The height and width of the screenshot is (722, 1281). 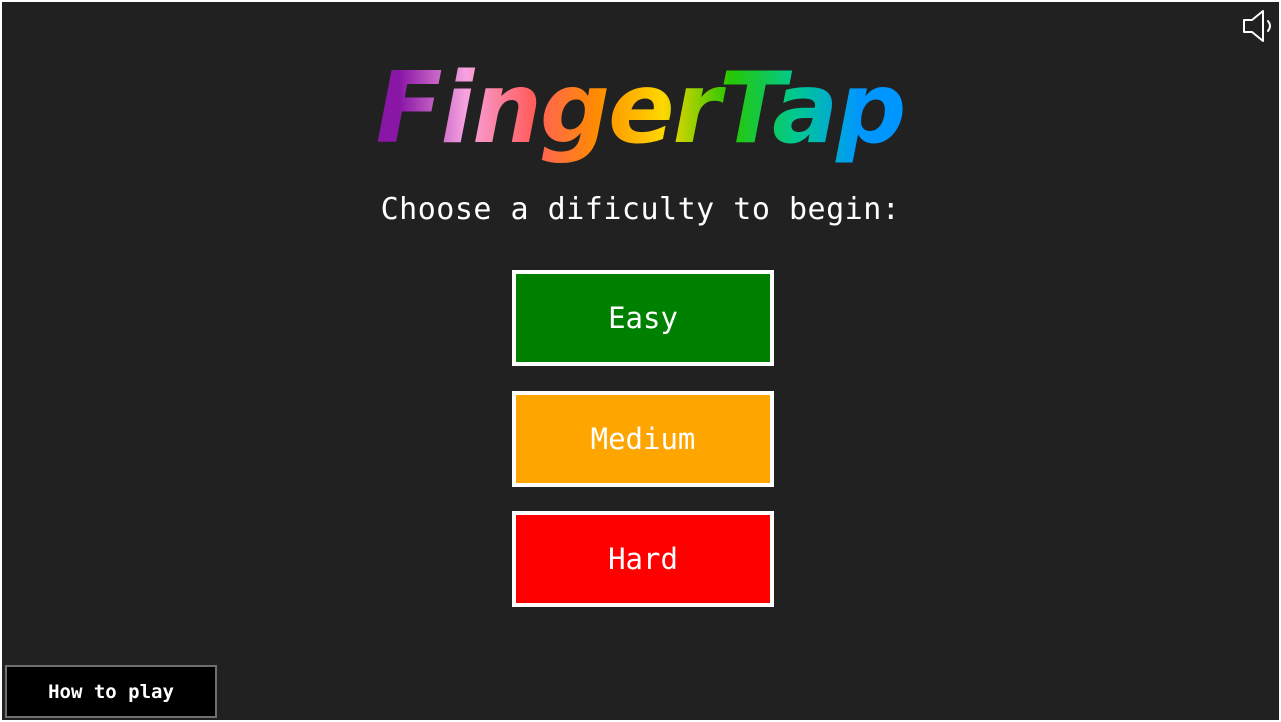 I want to click on speaker-icon, so click(x=1257, y=26).